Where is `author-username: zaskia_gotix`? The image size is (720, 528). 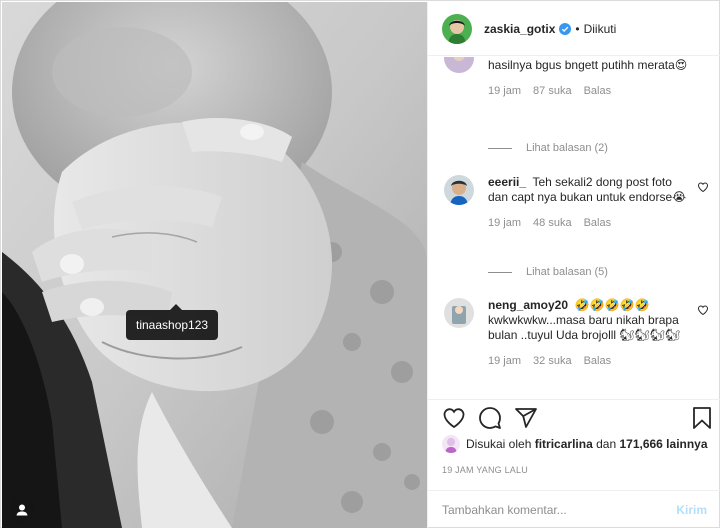
author-username: zaskia_gotix is located at coordinates (519, 29).